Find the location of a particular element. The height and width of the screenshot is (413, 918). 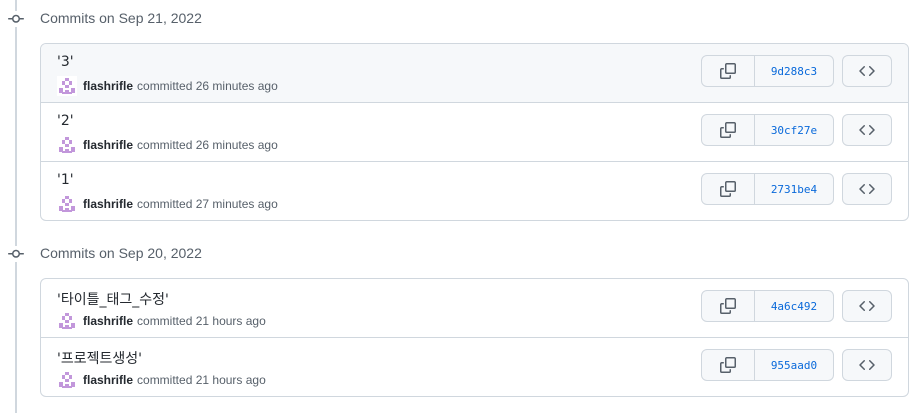

commit-button-group: 9d288c3 is located at coordinates (767, 71).